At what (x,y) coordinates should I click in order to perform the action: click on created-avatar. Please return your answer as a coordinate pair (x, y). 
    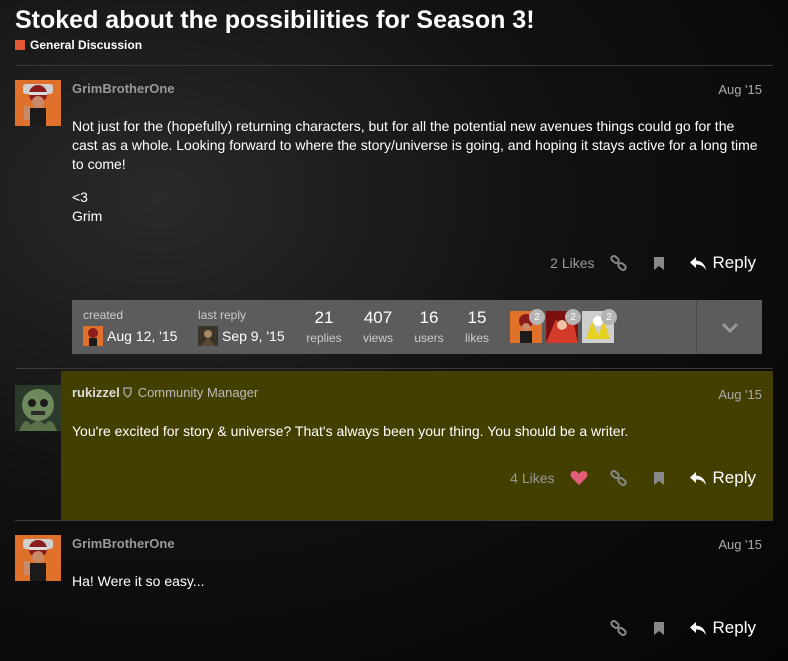
    Looking at the image, I should click on (93, 336).